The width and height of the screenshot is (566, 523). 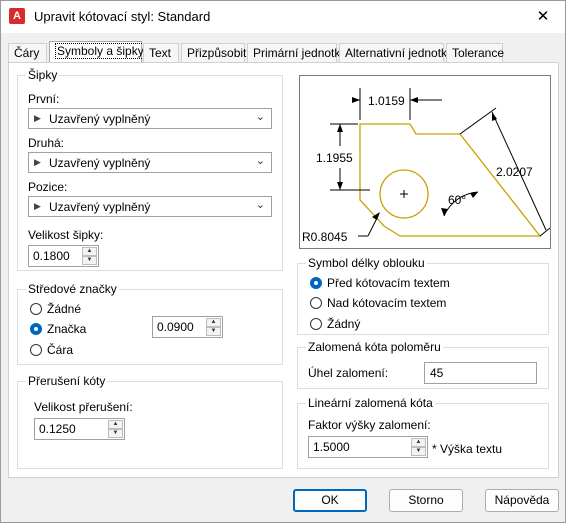 I want to click on tab-text: Text, so click(x=161, y=52).